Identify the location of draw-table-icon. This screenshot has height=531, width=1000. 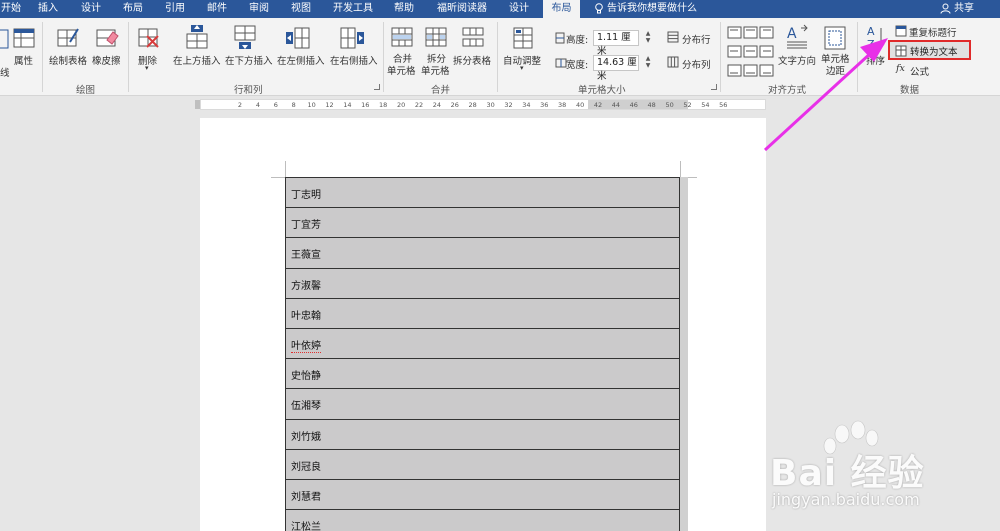
(68, 38).